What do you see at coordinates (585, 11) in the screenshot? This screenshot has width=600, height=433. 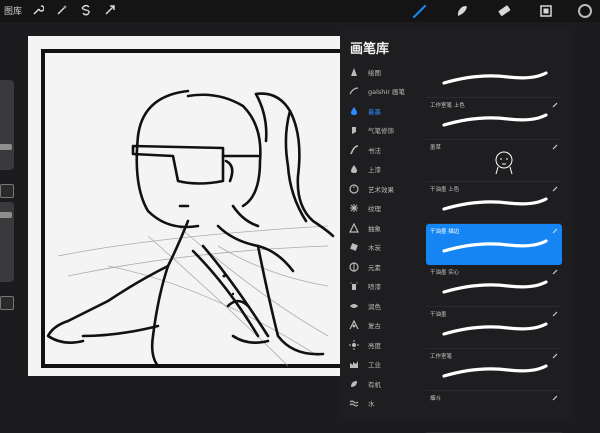 I see `color-icon` at bounding box center [585, 11].